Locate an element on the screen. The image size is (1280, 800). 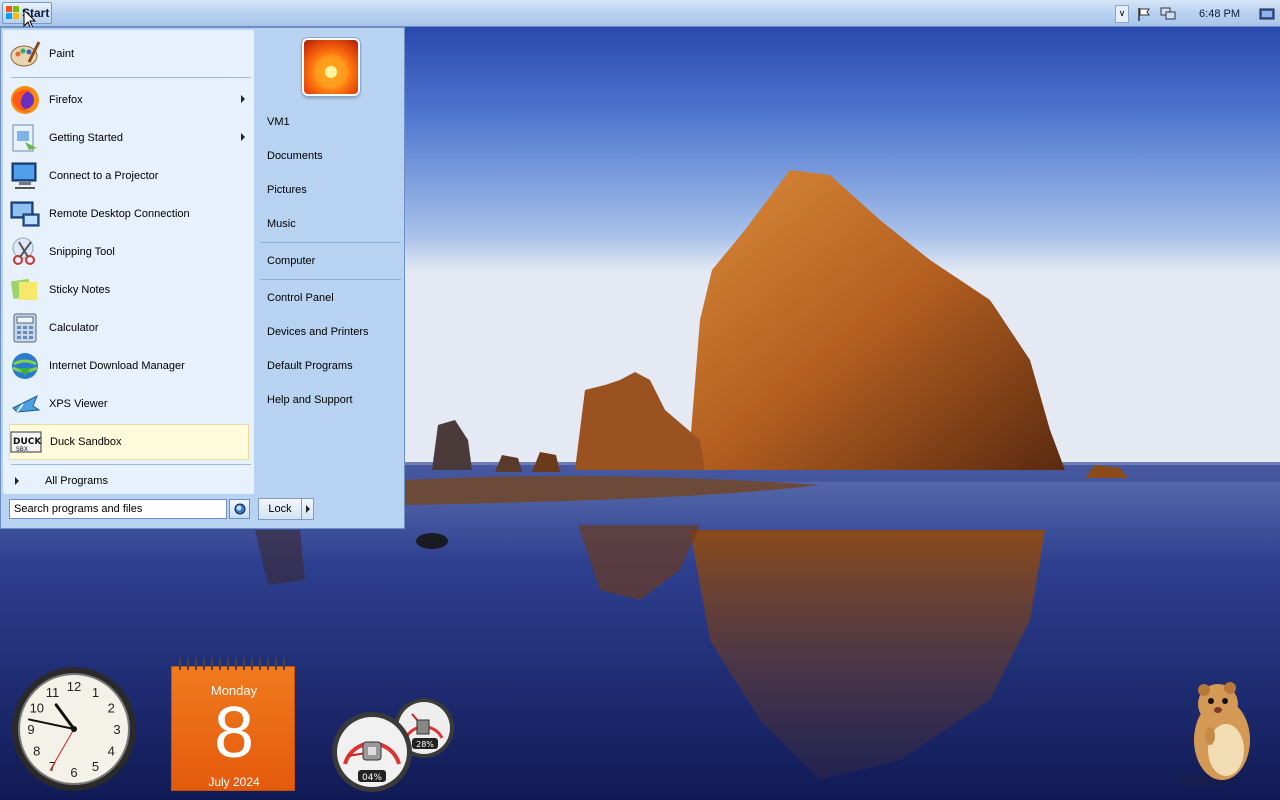
place-help-and-support: Help and Support is located at coordinates (333, 400).